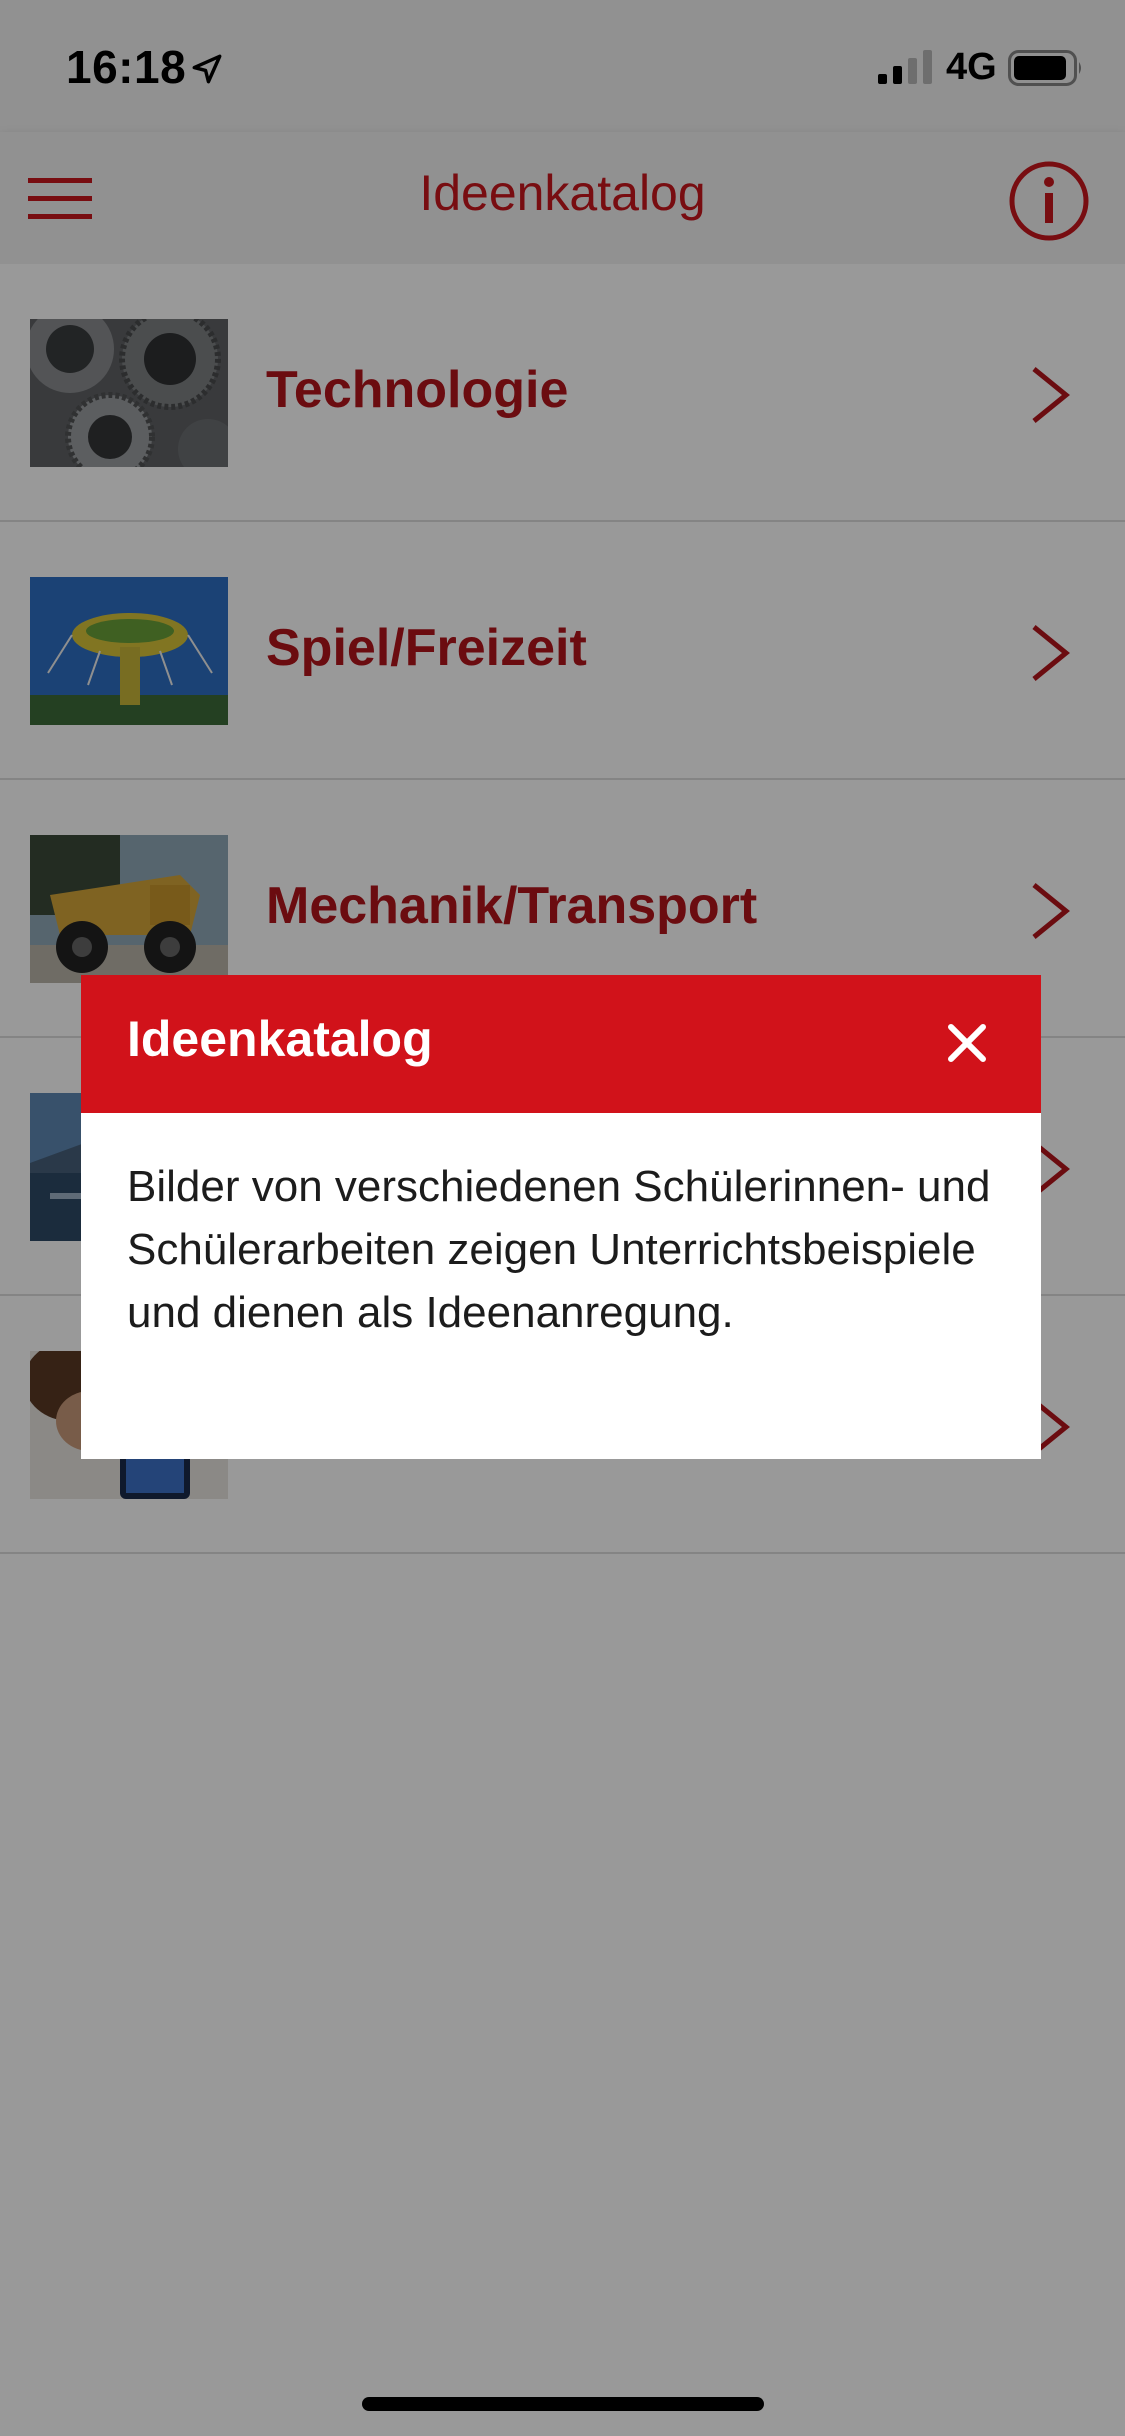 Image resolution: width=1125 pixels, height=2436 pixels. Describe the element at coordinates (280, 1039) in the screenshot. I see `dialog-title: Ideenkatalog` at that location.